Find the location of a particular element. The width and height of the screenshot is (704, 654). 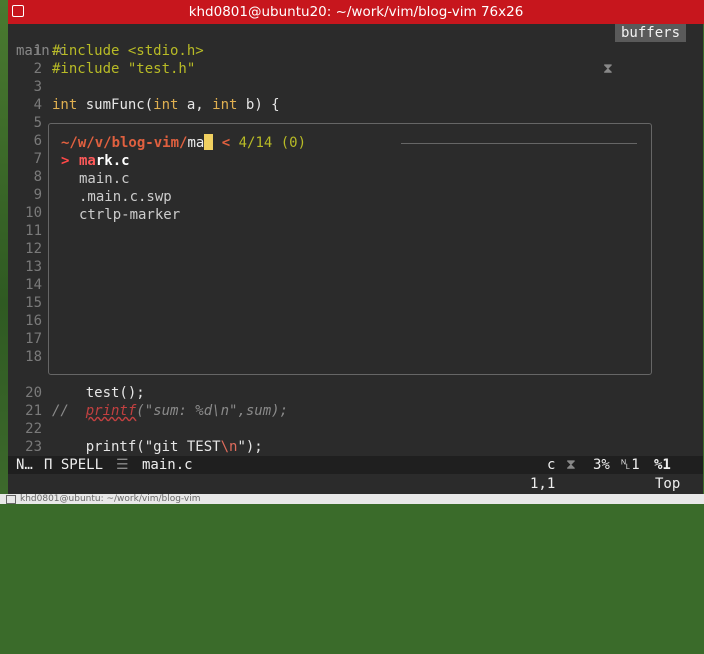

line-number: 15 is located at coordinates (33, 303).